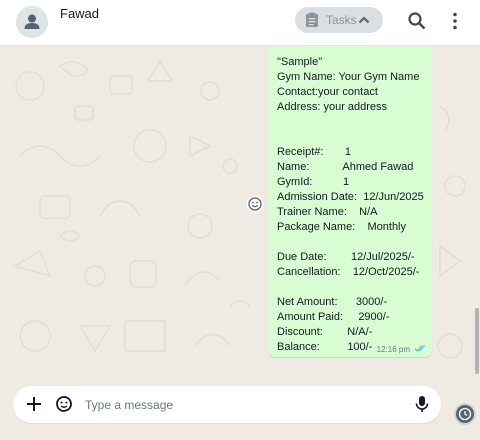 The image size is (480, 440). Describe the element at coordinates (34, 404) in the screenshot. I see `plus-icon` at that location.